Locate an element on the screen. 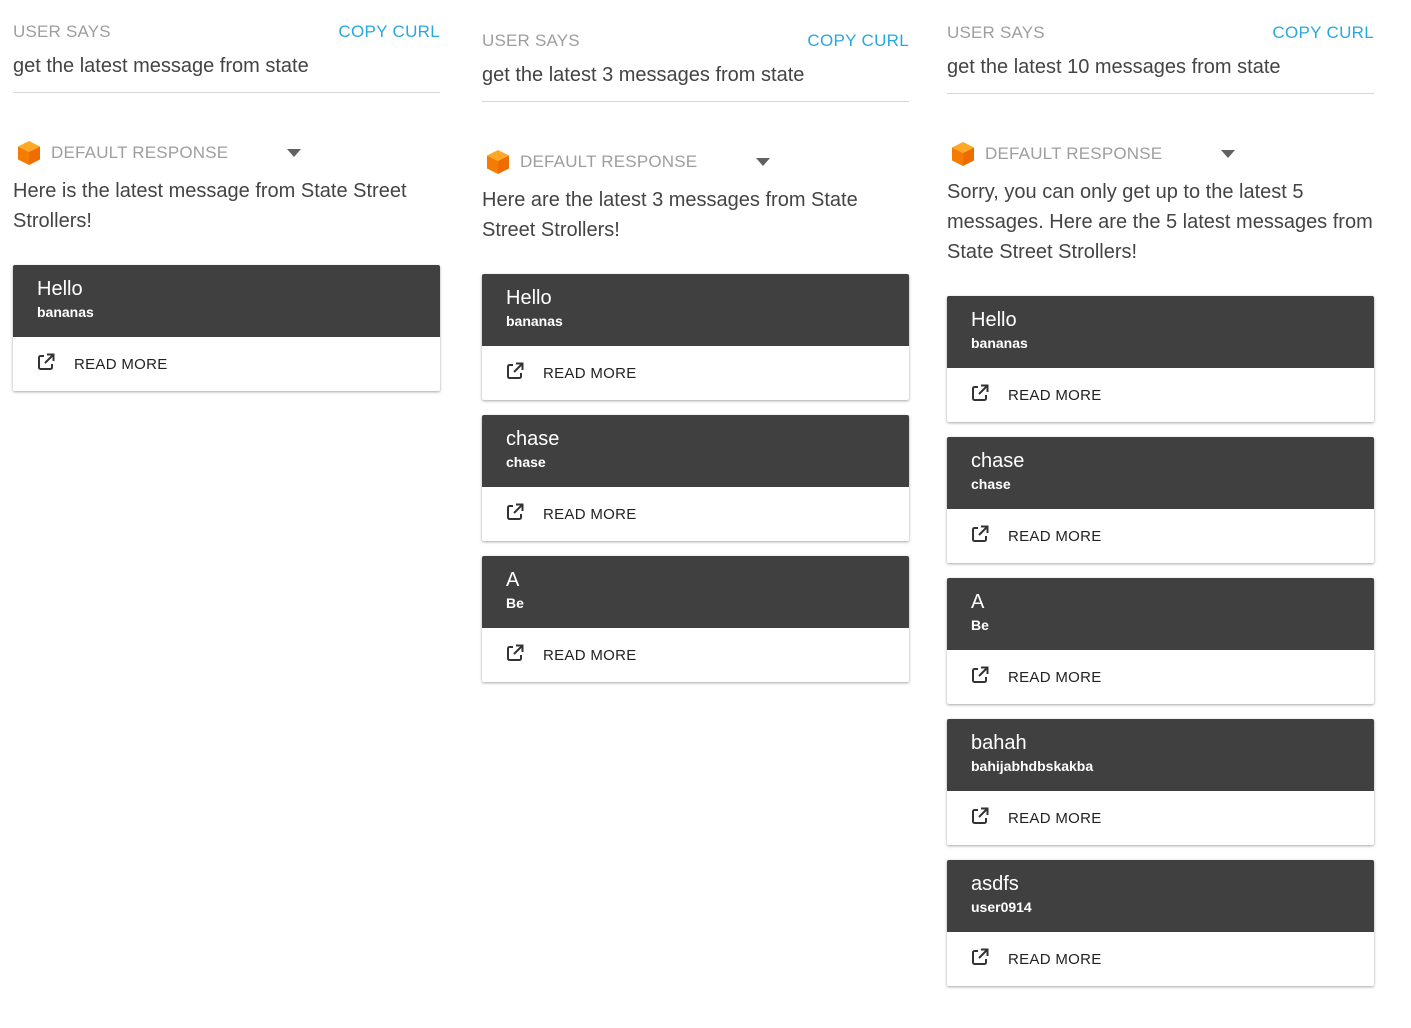  user-query: get the latest 3 messages from state is located at coordinates (695, 82).